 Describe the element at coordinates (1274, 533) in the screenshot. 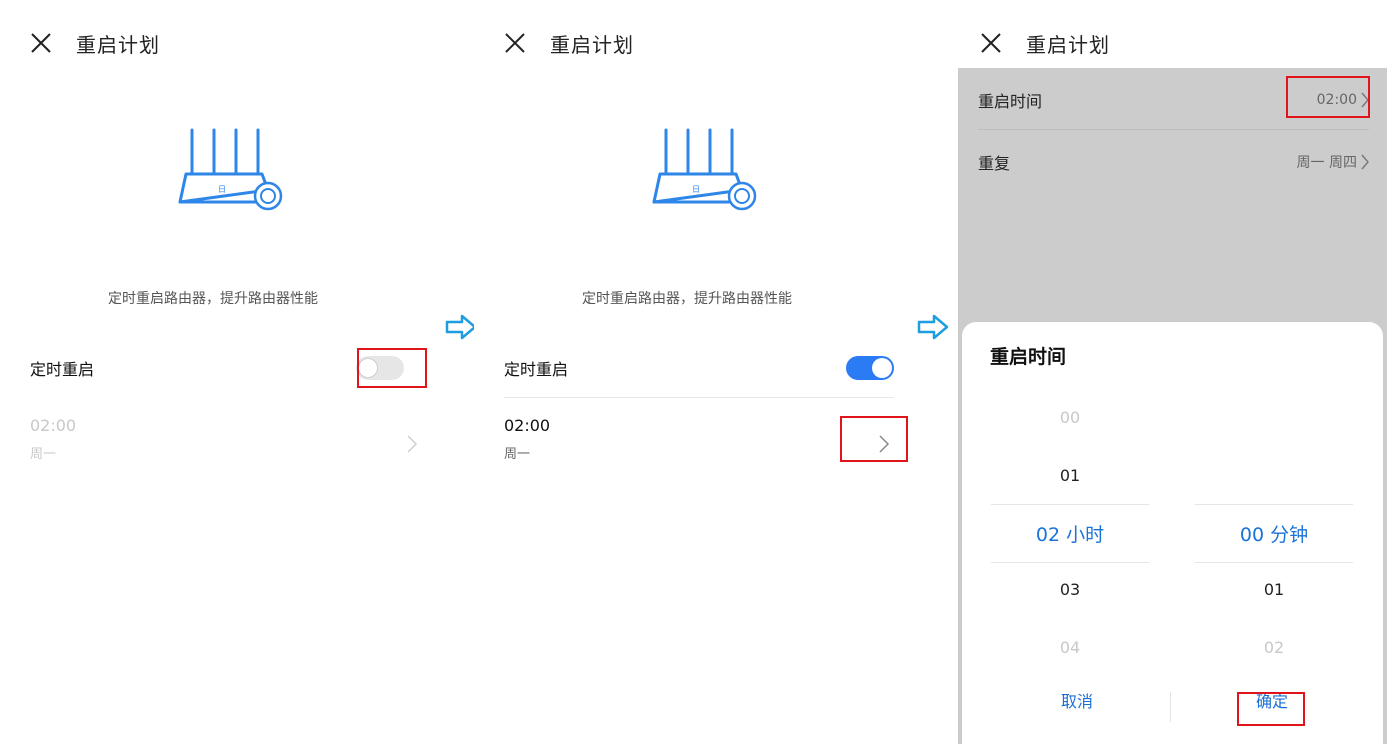

I see `minute-option-selected: 00 分钟` at that location.